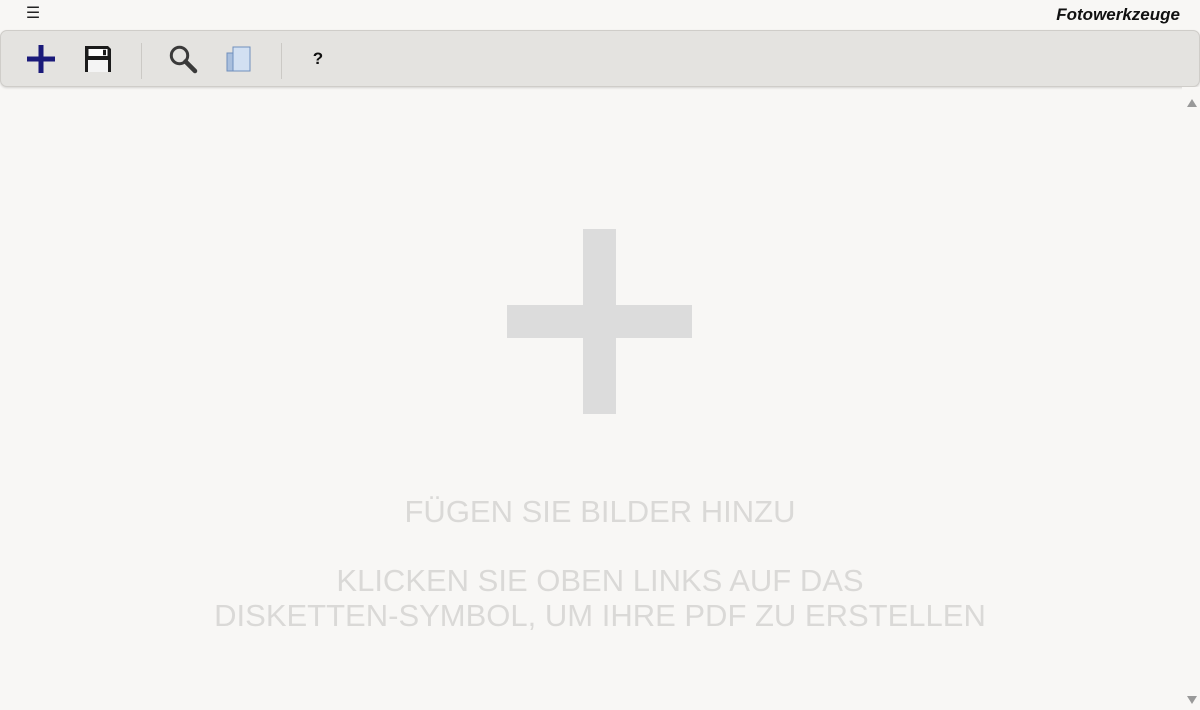 The image size is (1200, 710). I want to click on instruction-line-1: KLICKEN SIE OBEN LINKS AUF DAS, so click(600, 580).